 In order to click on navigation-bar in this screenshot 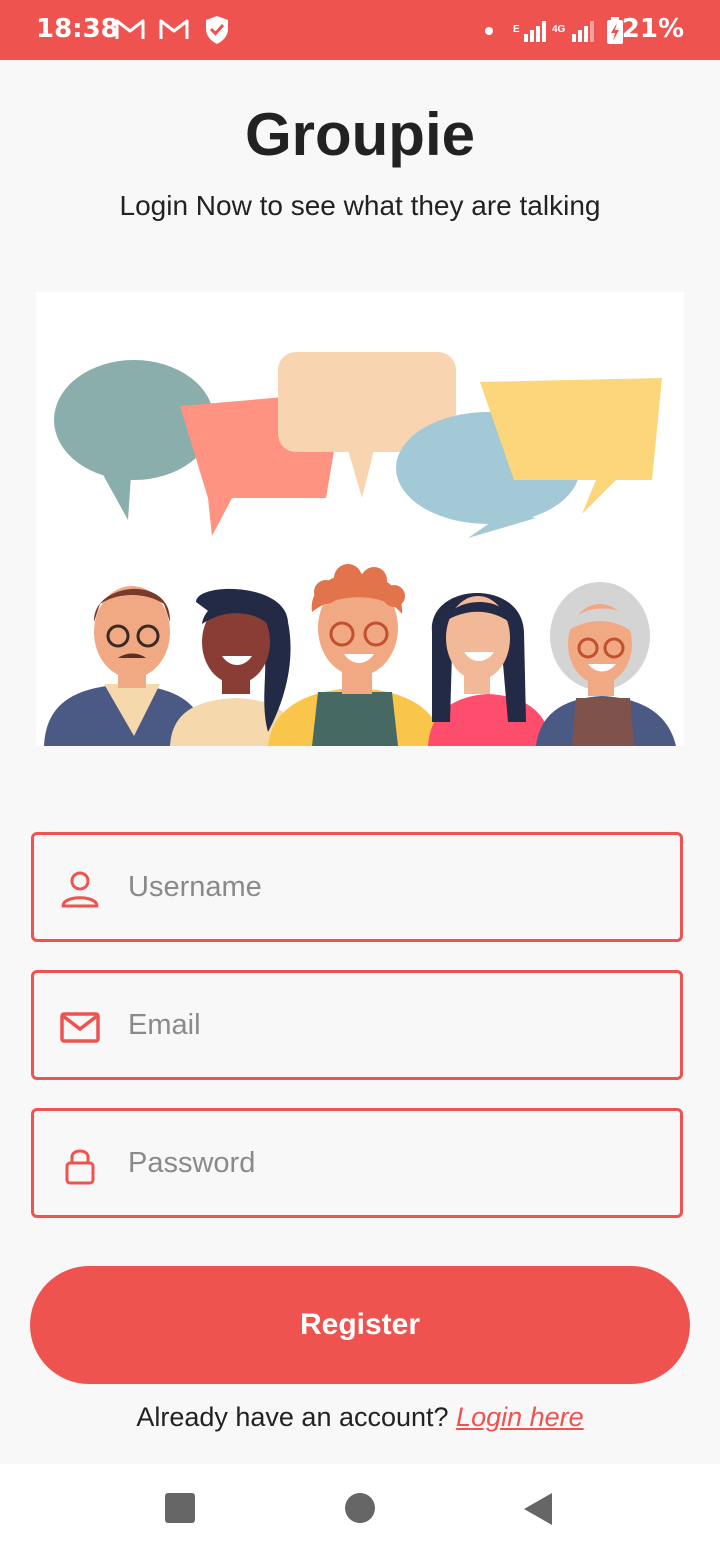, I will do `click(360, 1512)`.